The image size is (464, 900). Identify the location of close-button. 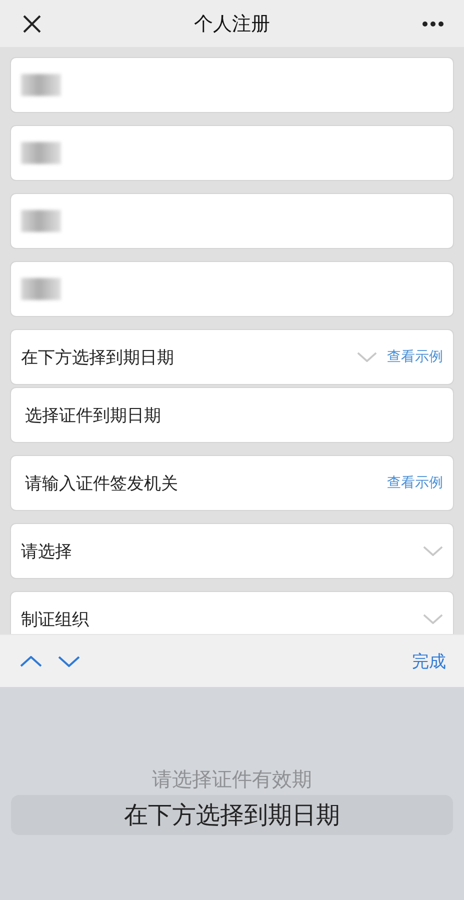
(32, 24).